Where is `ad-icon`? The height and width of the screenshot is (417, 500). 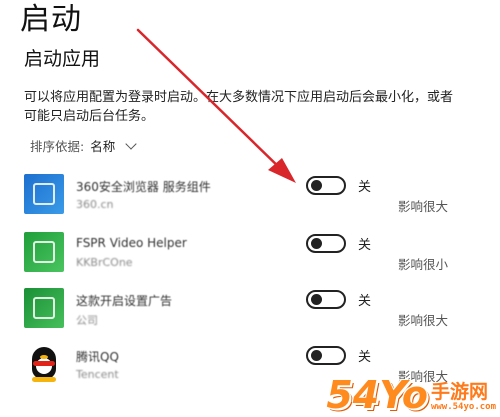
ad-icon is located at coordinates (44, 308).